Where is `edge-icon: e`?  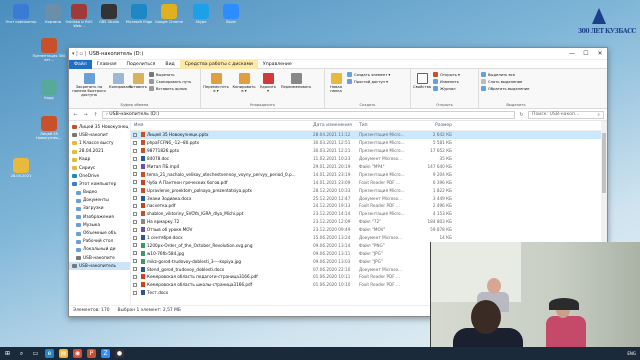
edge-icon: e is located at coordinates (49, 353).